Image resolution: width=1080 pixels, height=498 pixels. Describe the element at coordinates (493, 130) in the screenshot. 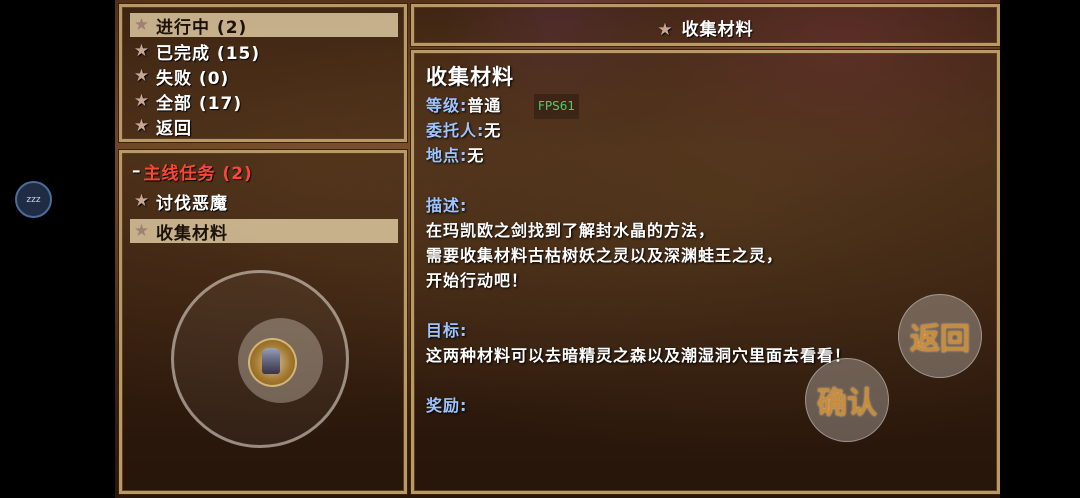

I see `client-value: 无` at that location.